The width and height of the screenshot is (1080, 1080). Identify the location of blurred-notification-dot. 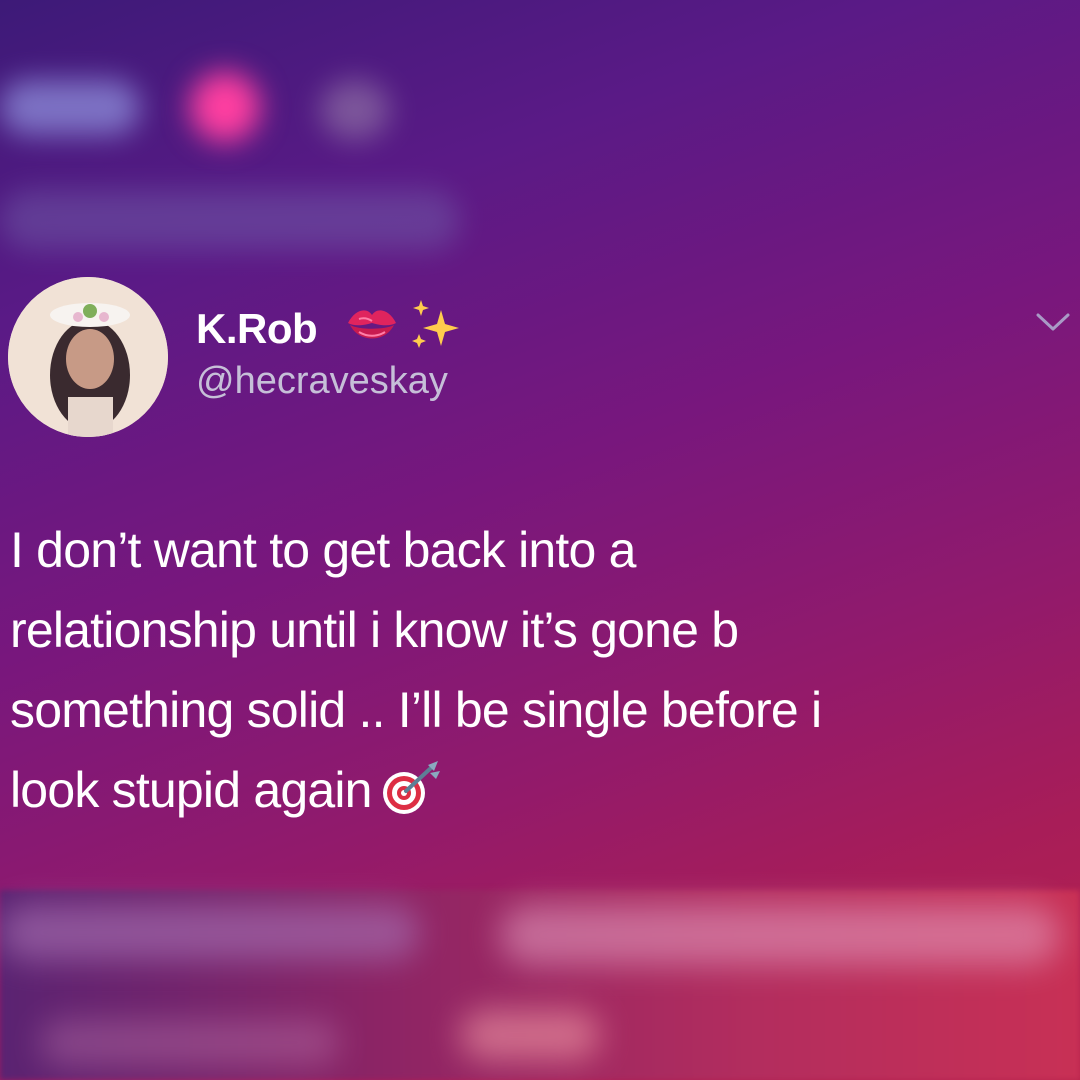
(225, 107).